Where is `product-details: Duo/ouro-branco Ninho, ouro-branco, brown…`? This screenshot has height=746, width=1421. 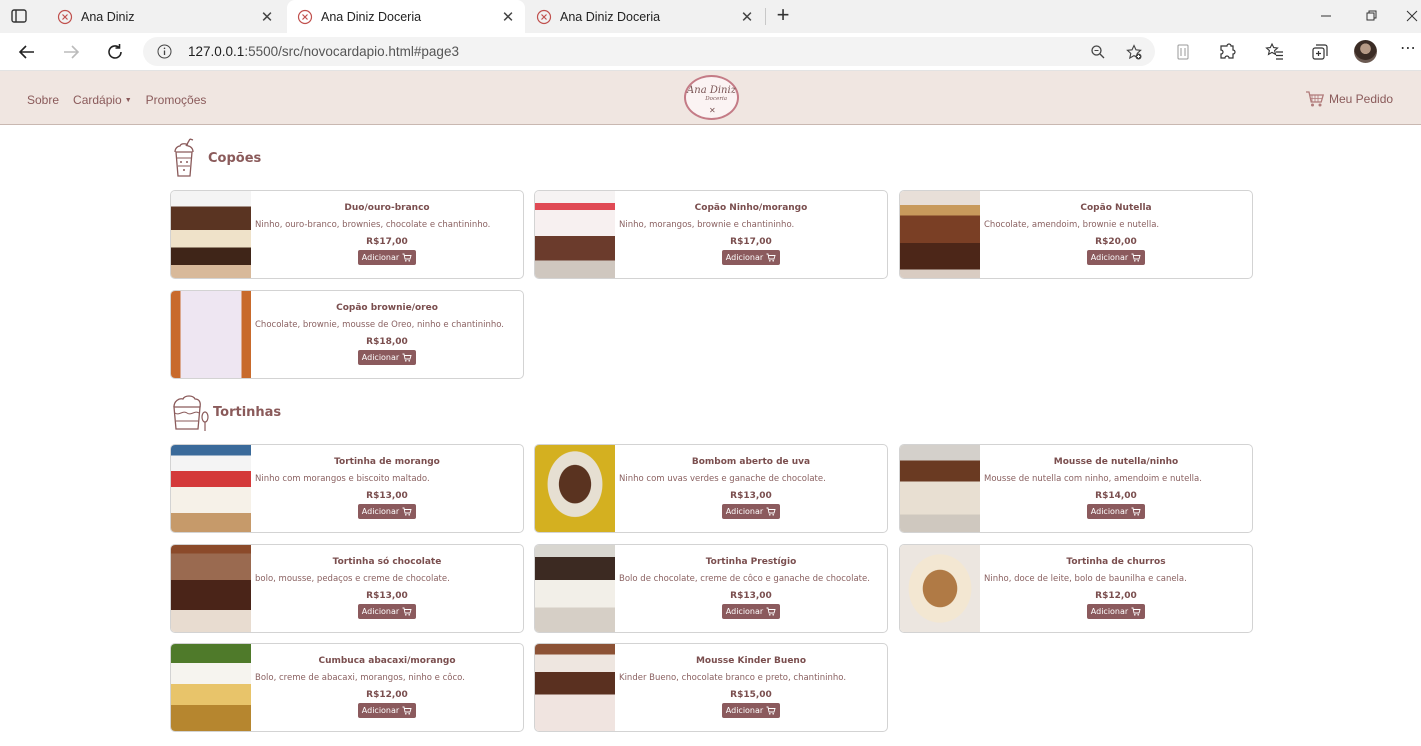
product-details: Duo/ouro-branco Ninho, ouro-branco, brown… is located at coordinates (387, 234).